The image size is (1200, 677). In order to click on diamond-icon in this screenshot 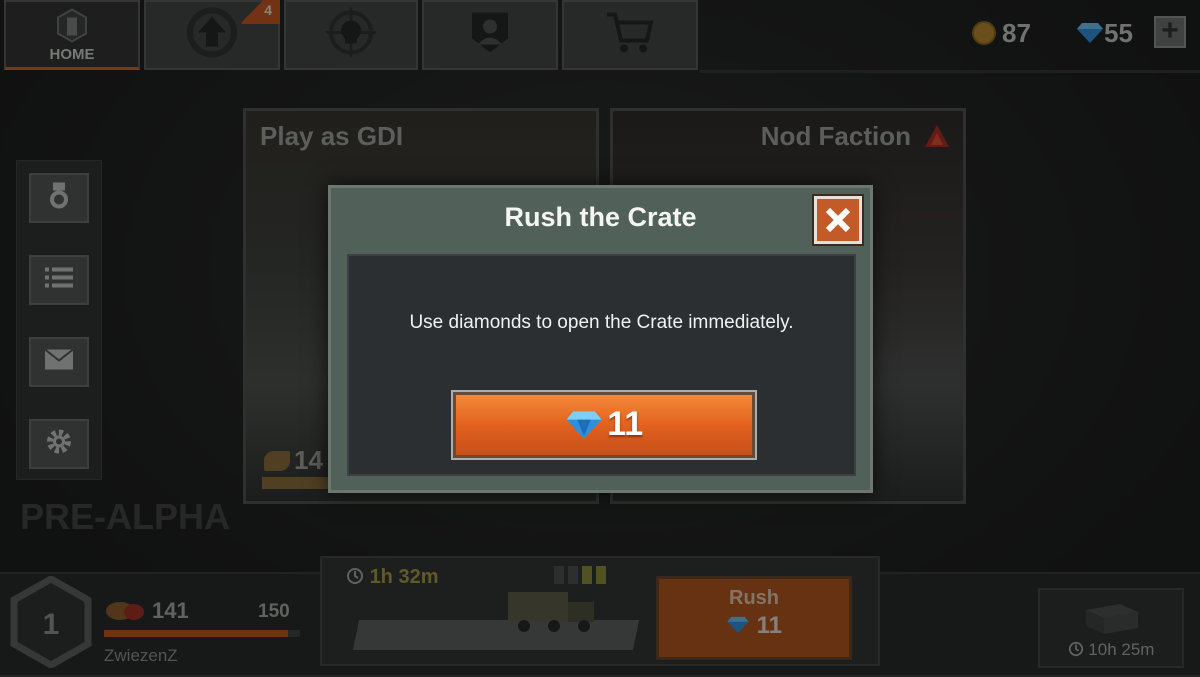, I will do `click(584, 424)`.